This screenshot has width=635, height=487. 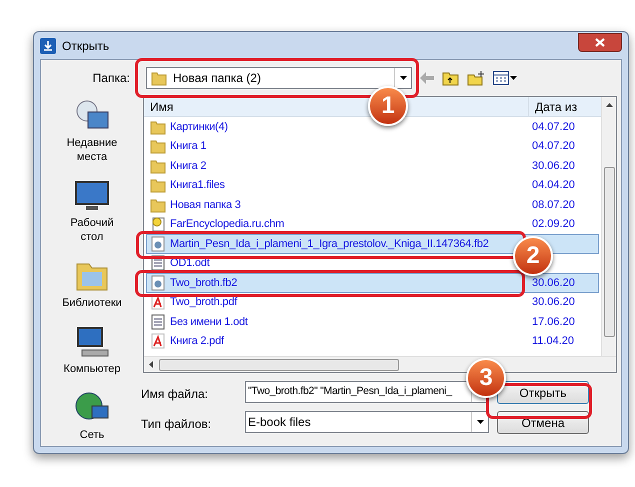 What do you see at coordinates (204, 283) in the screenshot?
I see `file-name: Two_broth.fb2` at bounding box center [204, 283].